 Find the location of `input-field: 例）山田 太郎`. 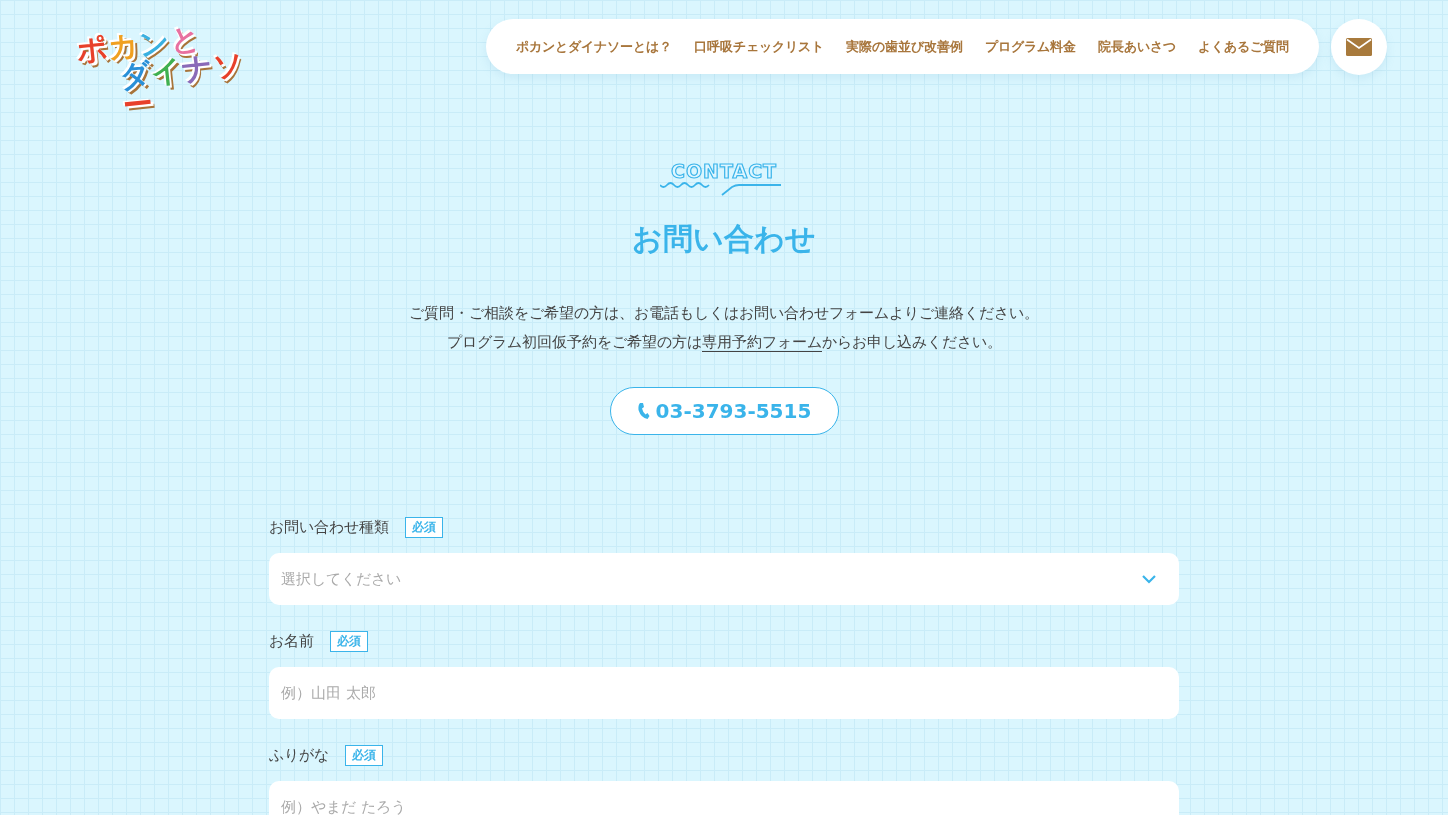

input-field: 例）山田 太郎 is located at coordinates (724, 693).